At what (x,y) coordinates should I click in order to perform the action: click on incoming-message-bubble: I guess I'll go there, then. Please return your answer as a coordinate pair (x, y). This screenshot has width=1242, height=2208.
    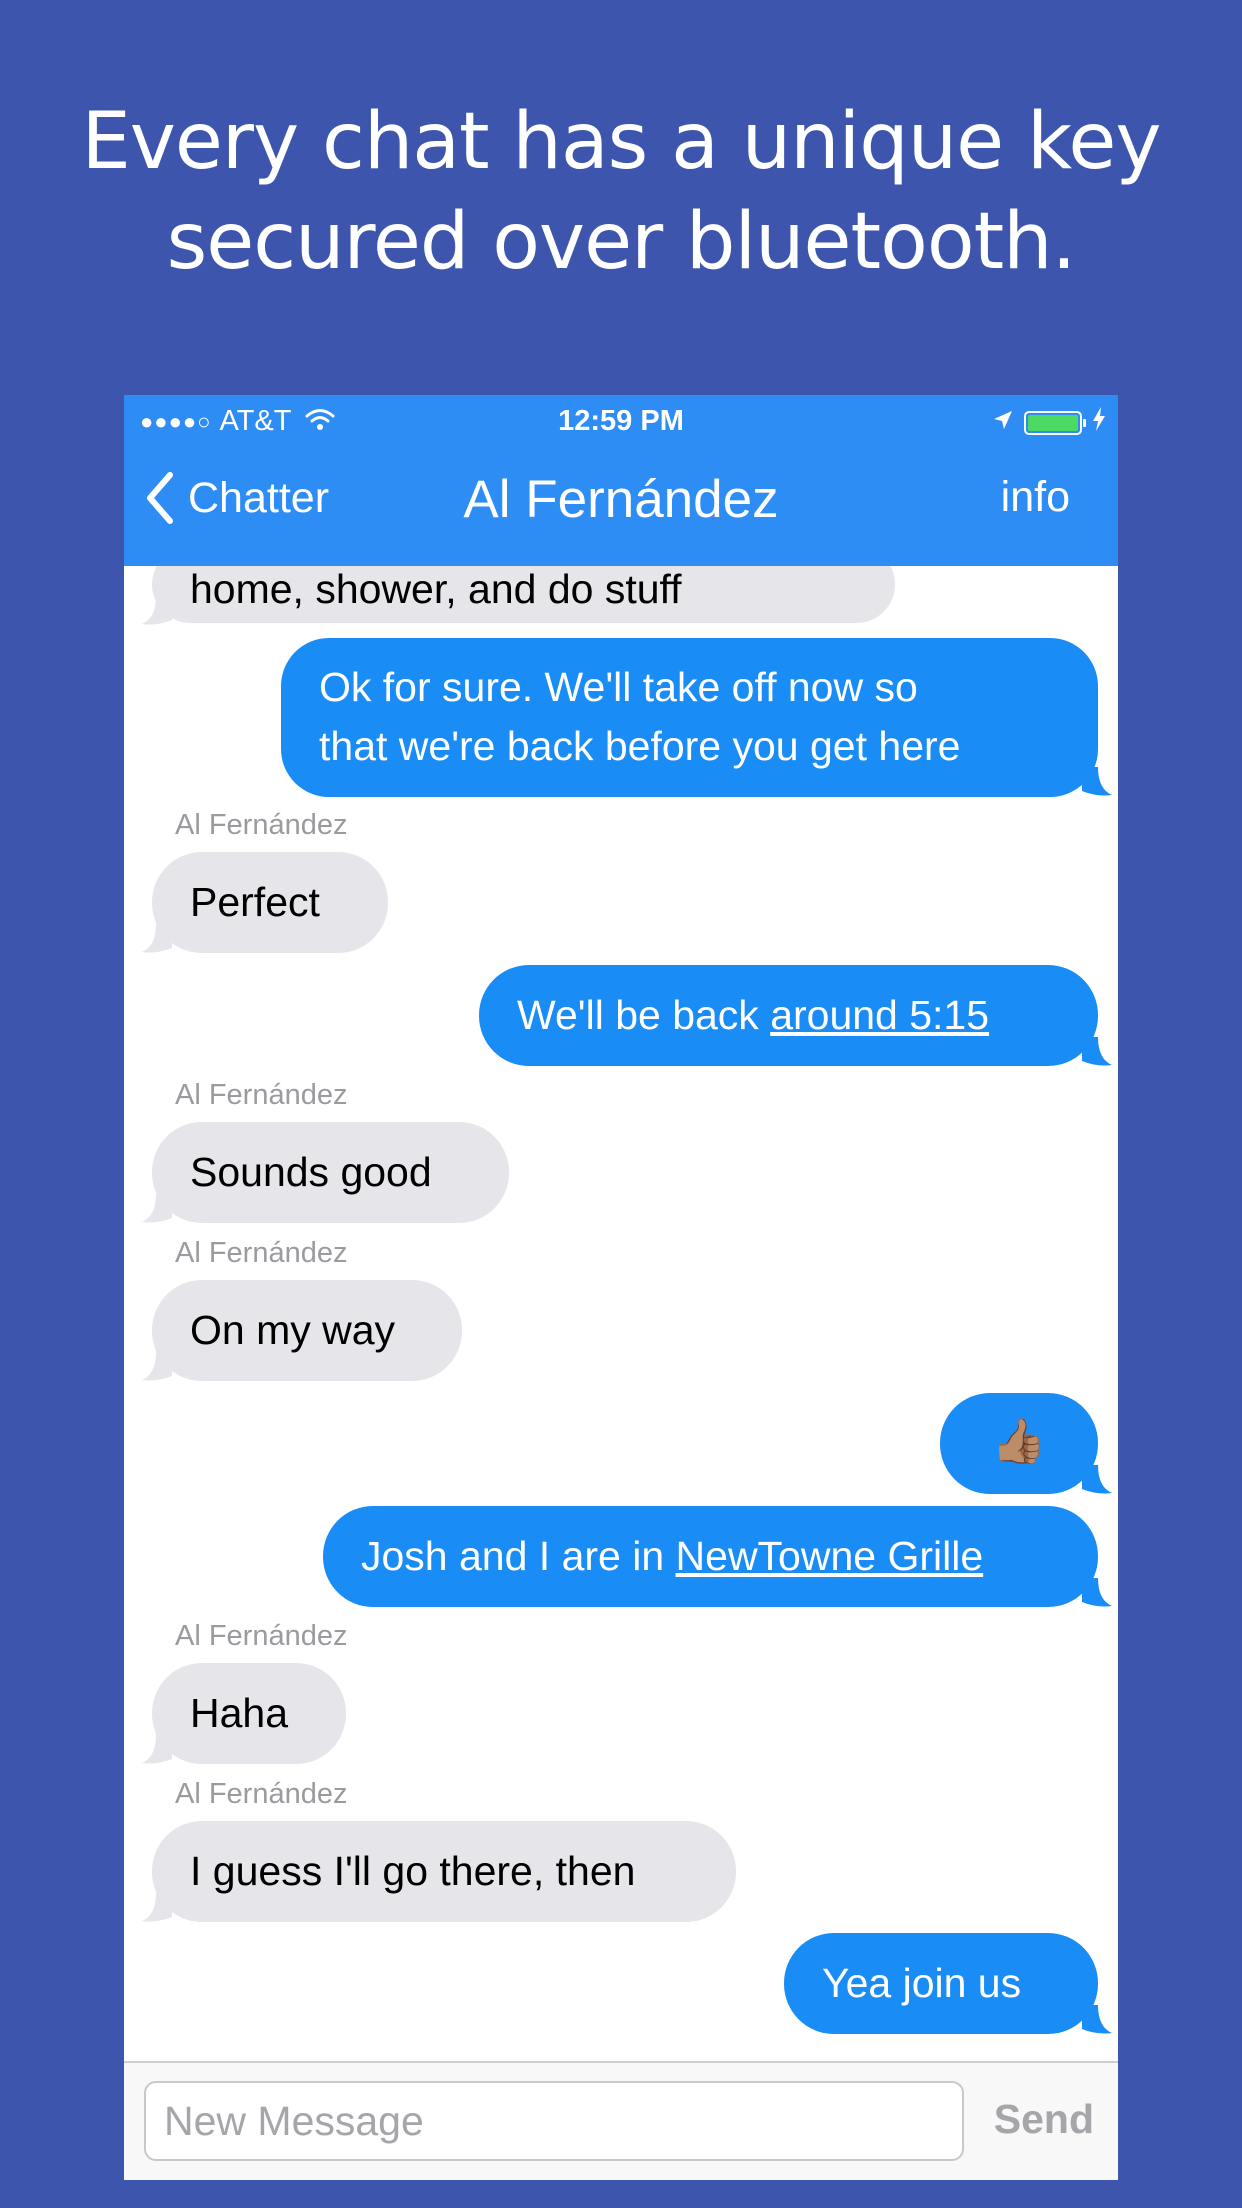
    Looking at the image, I should click on (444, 1871).